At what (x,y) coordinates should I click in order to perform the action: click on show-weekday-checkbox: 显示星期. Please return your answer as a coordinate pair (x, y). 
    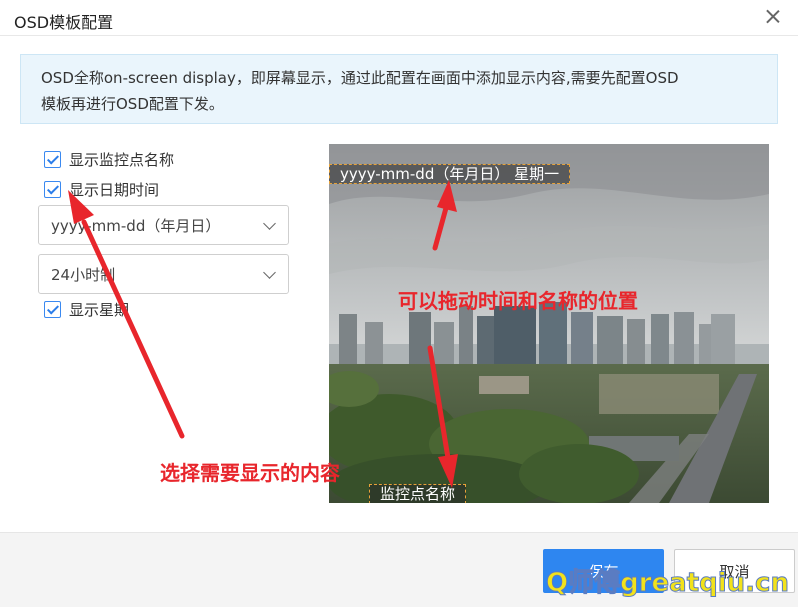
    Looking at the image, I should click on (86, 309).